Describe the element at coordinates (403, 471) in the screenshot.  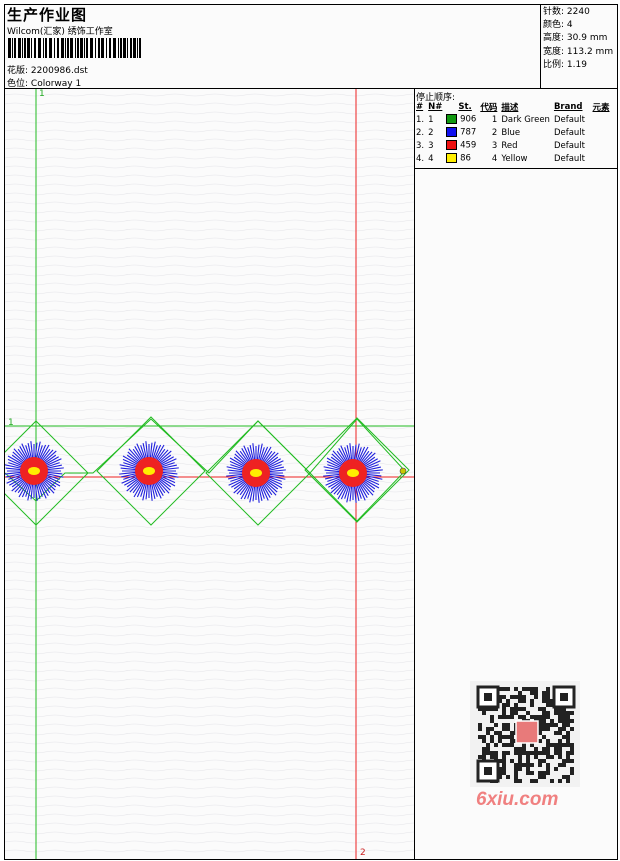
I see `end-marker` at that location.